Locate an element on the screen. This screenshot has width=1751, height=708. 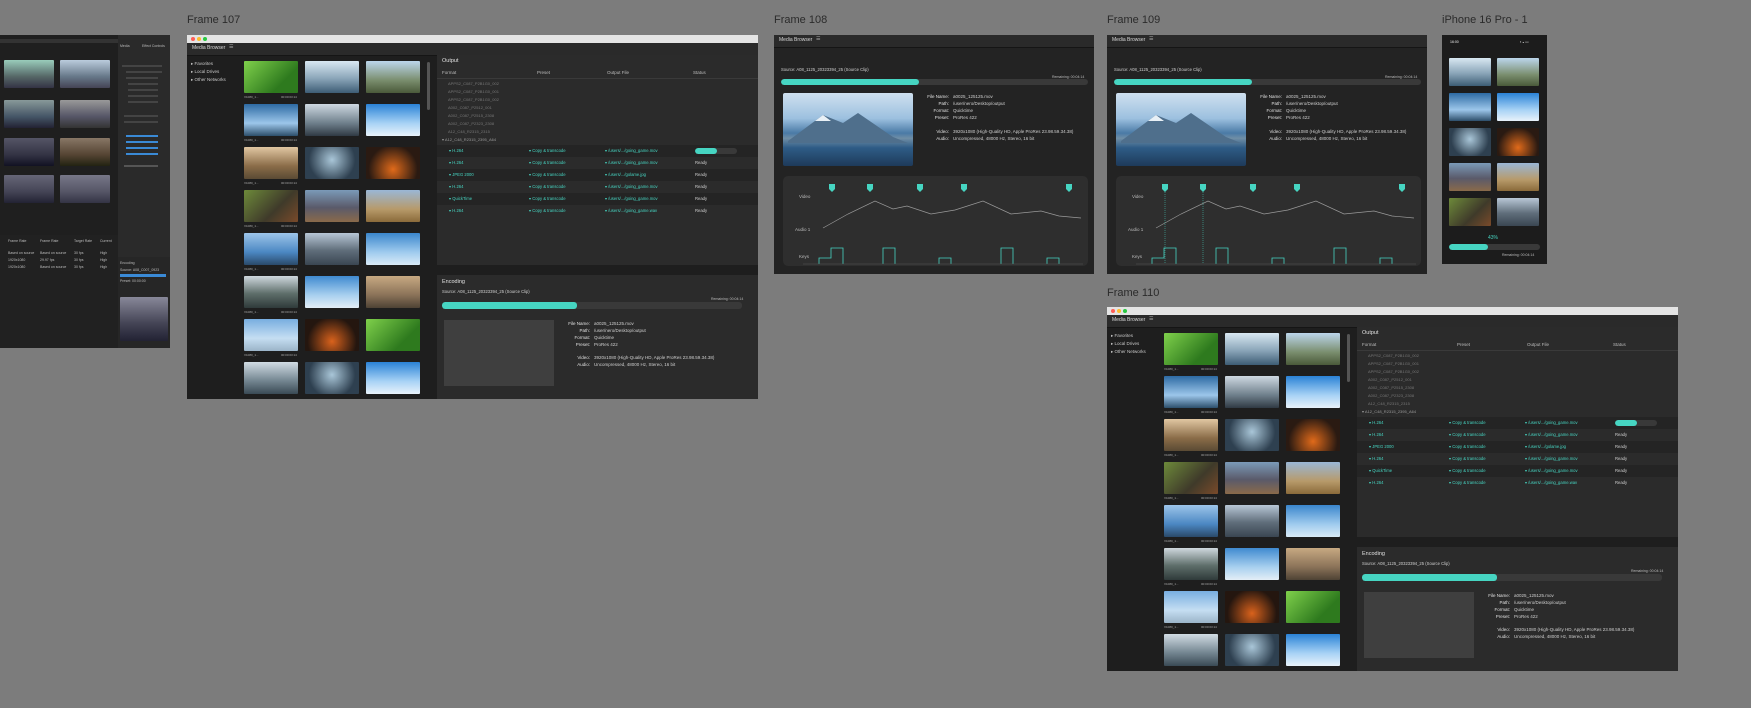
tree-item-local-drives: ▸ Local Drives is located at coordinates (215, 72).